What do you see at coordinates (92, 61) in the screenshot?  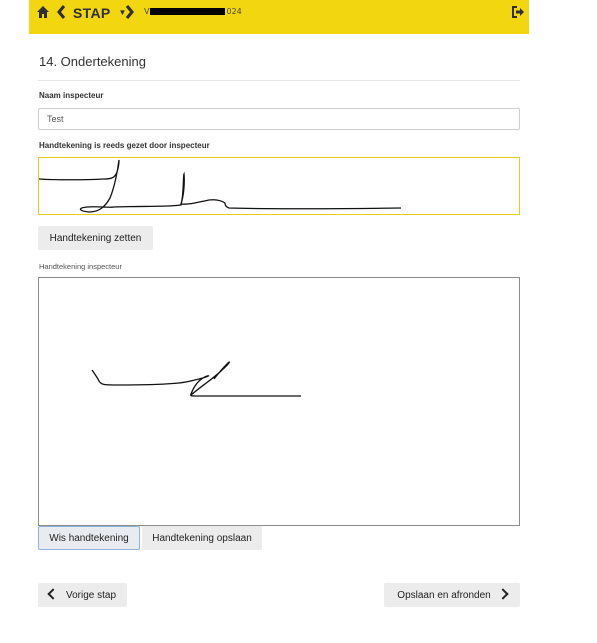 I see `page-title: 14. Ondertekening` at bounding box center [92, 61].